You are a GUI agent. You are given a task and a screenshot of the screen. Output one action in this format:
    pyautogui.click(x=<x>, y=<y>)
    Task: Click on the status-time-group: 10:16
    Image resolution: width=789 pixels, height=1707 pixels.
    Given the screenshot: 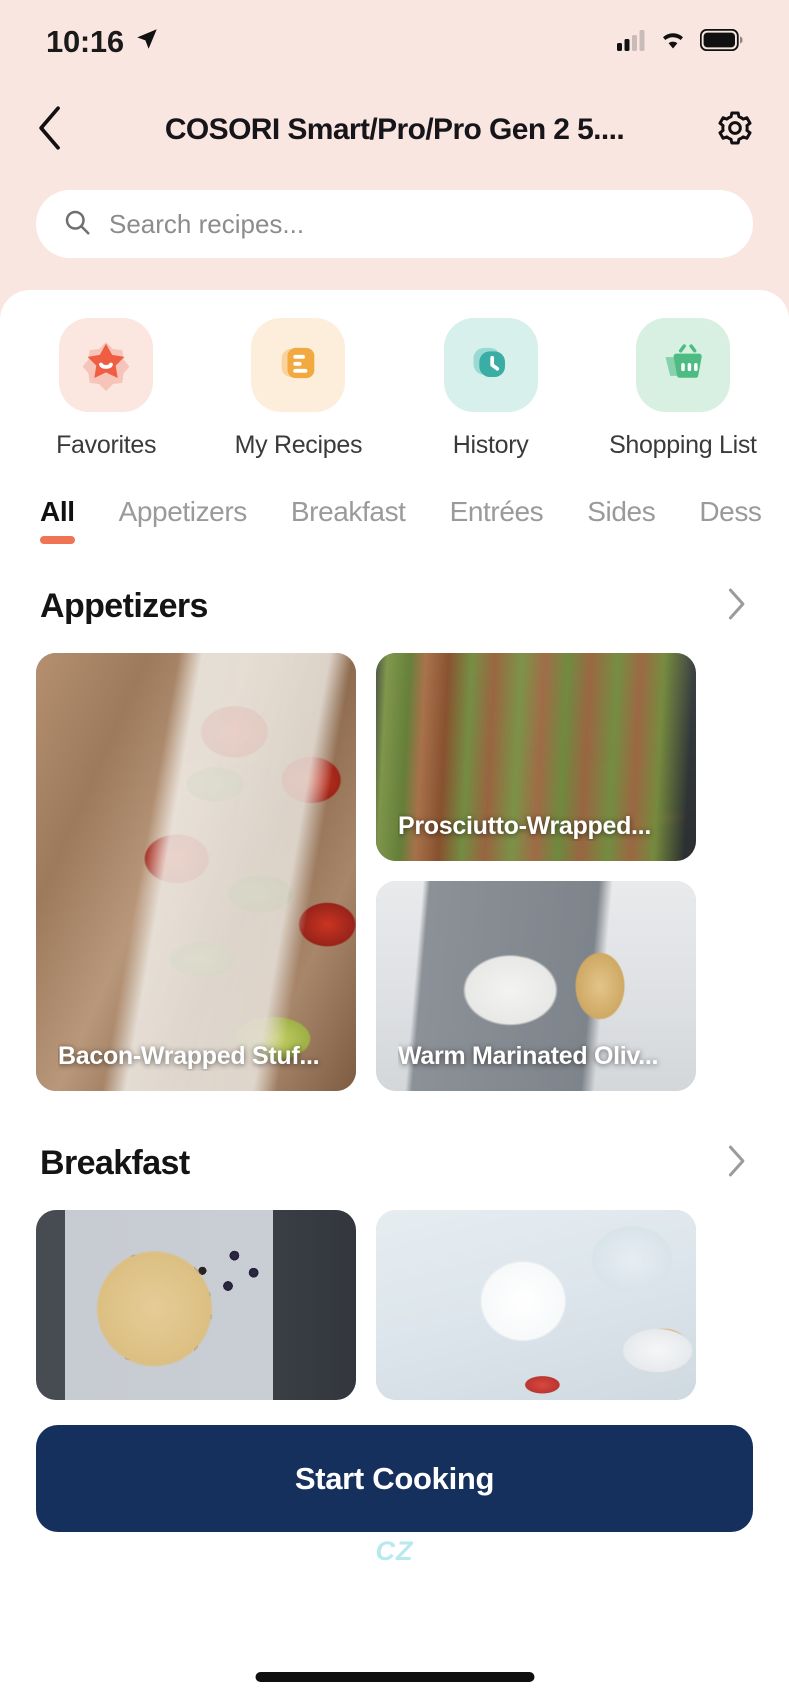 What is the action you would take?
    pyautogui.click(x=103, y=42)
    